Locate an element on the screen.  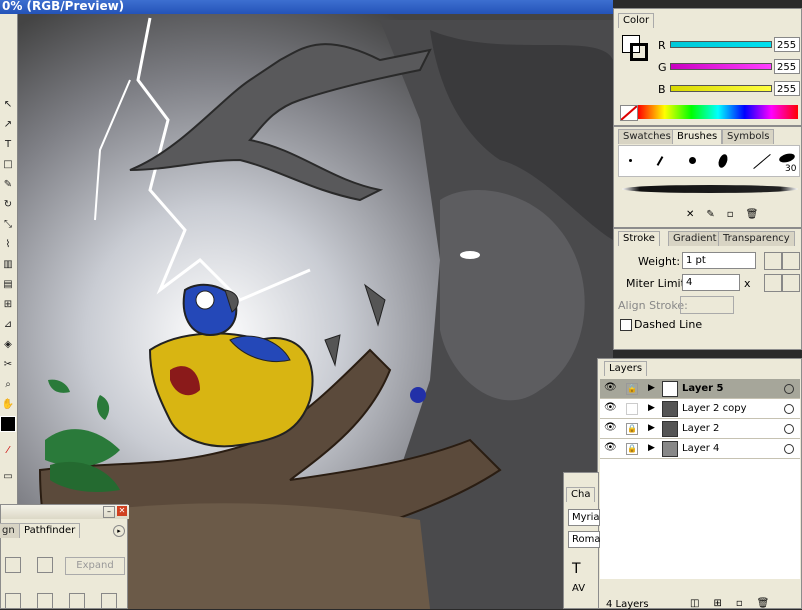
expand-button: Expand is located at coordinates (95, 566).